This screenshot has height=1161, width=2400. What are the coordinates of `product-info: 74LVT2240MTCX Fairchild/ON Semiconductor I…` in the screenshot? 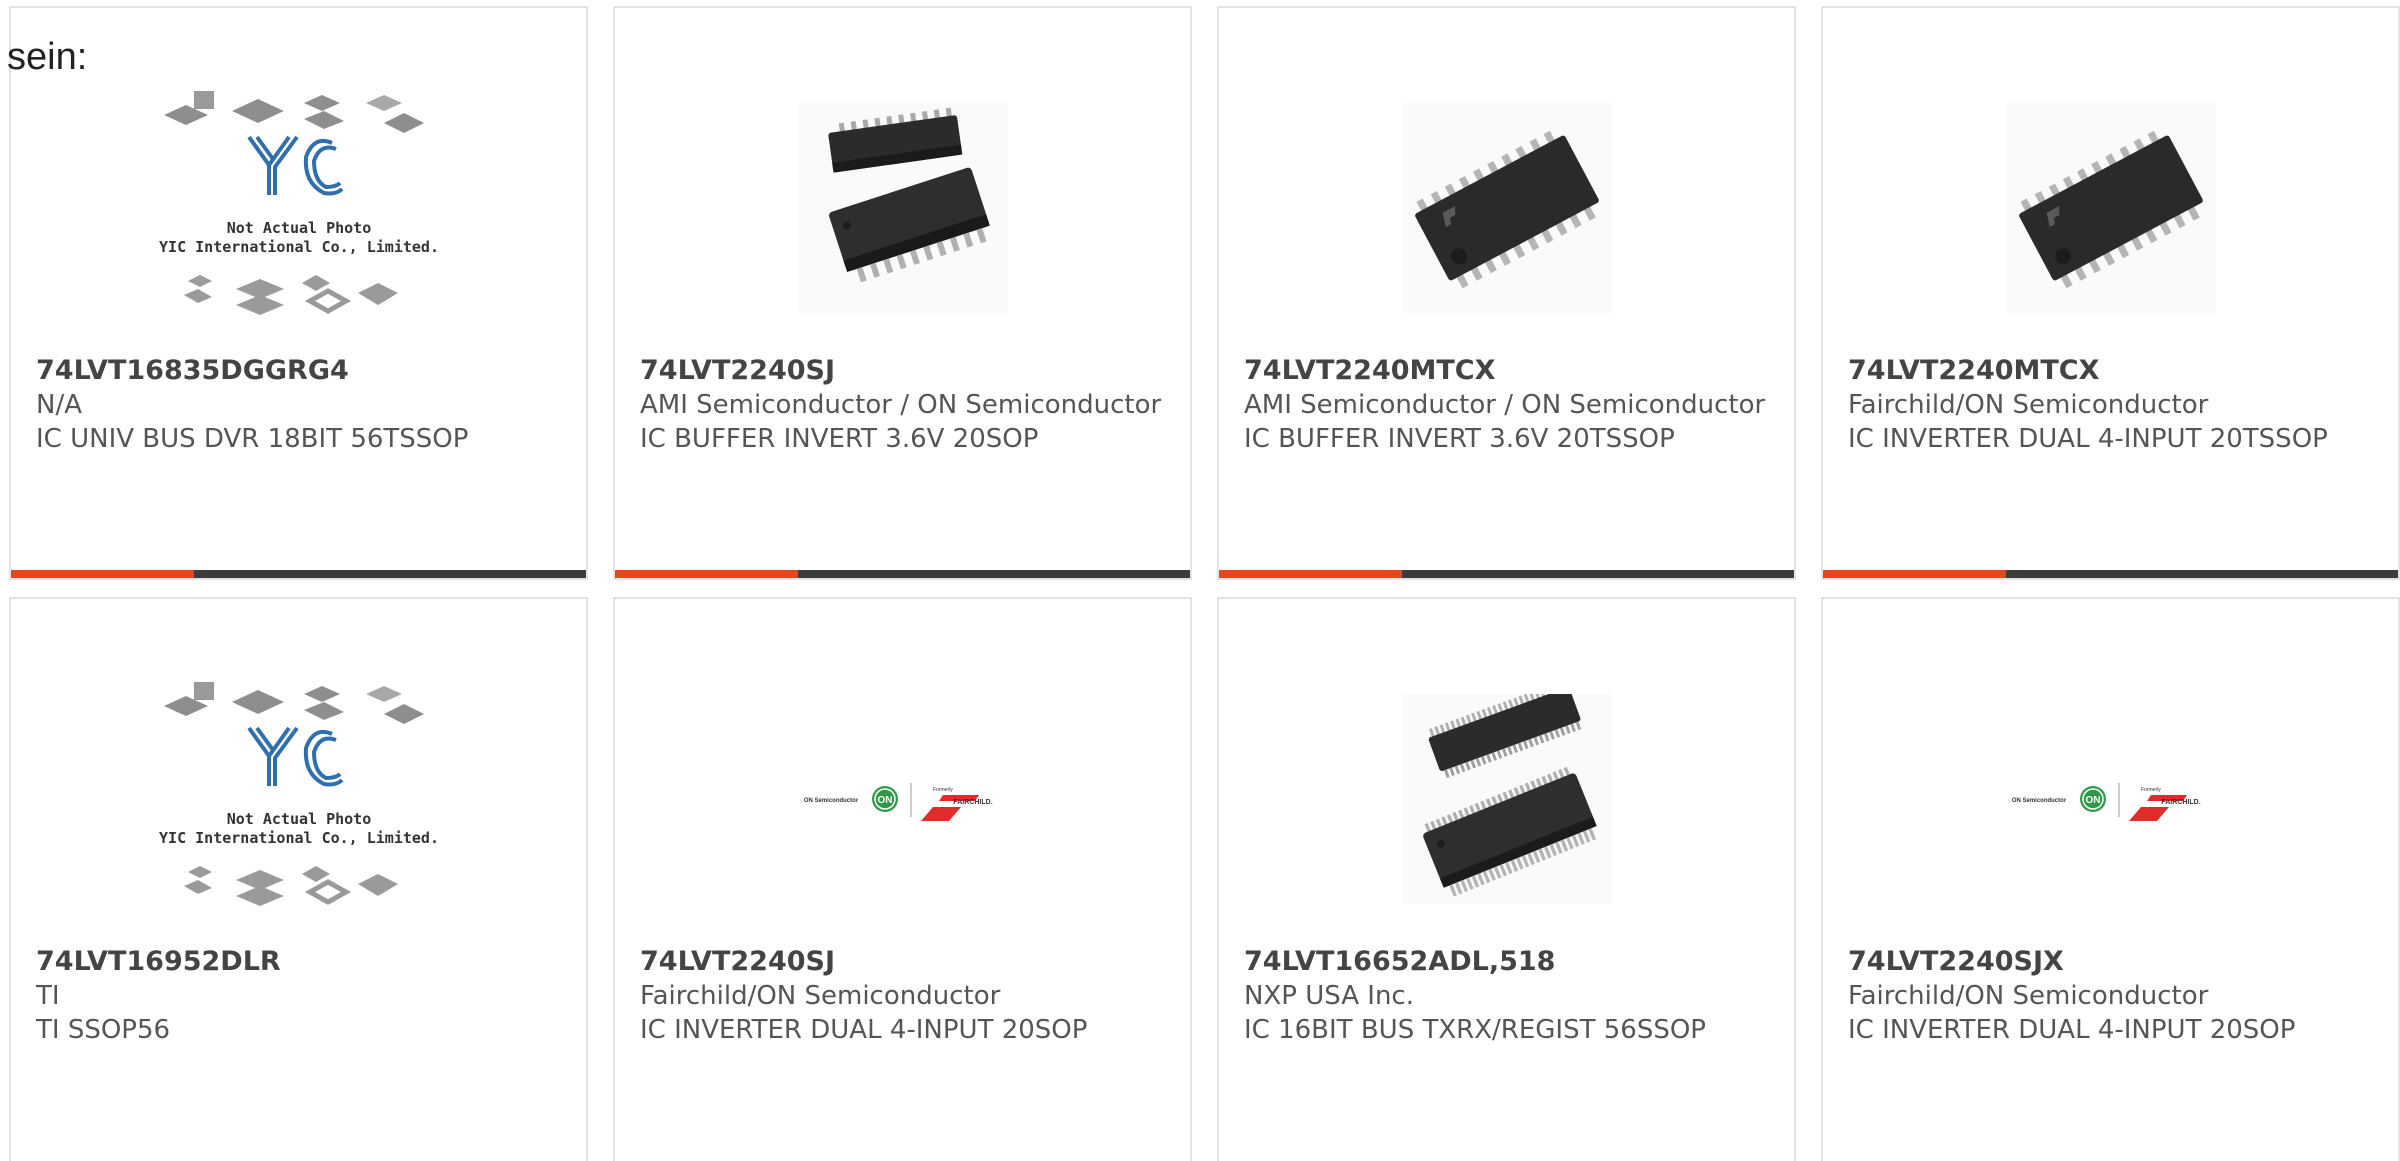 It's located at (2113, 405).